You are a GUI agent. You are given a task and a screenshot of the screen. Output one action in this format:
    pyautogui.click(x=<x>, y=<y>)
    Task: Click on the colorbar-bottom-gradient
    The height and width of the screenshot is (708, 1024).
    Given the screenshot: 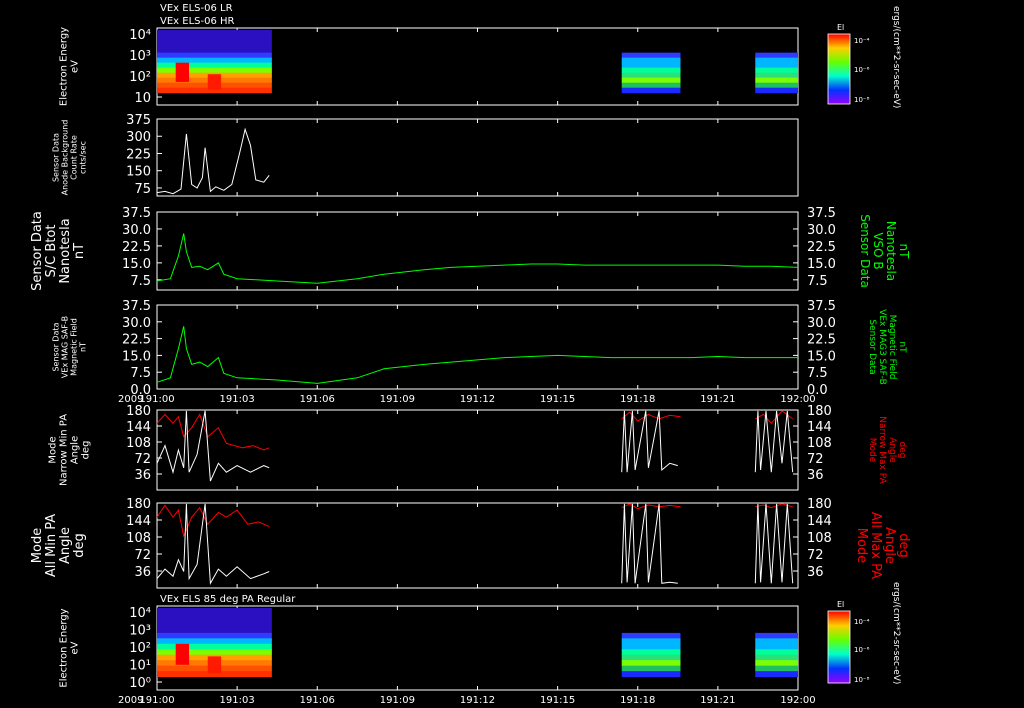 What is the action you would take?
    pyautogui.click(x=839, y=647)
    